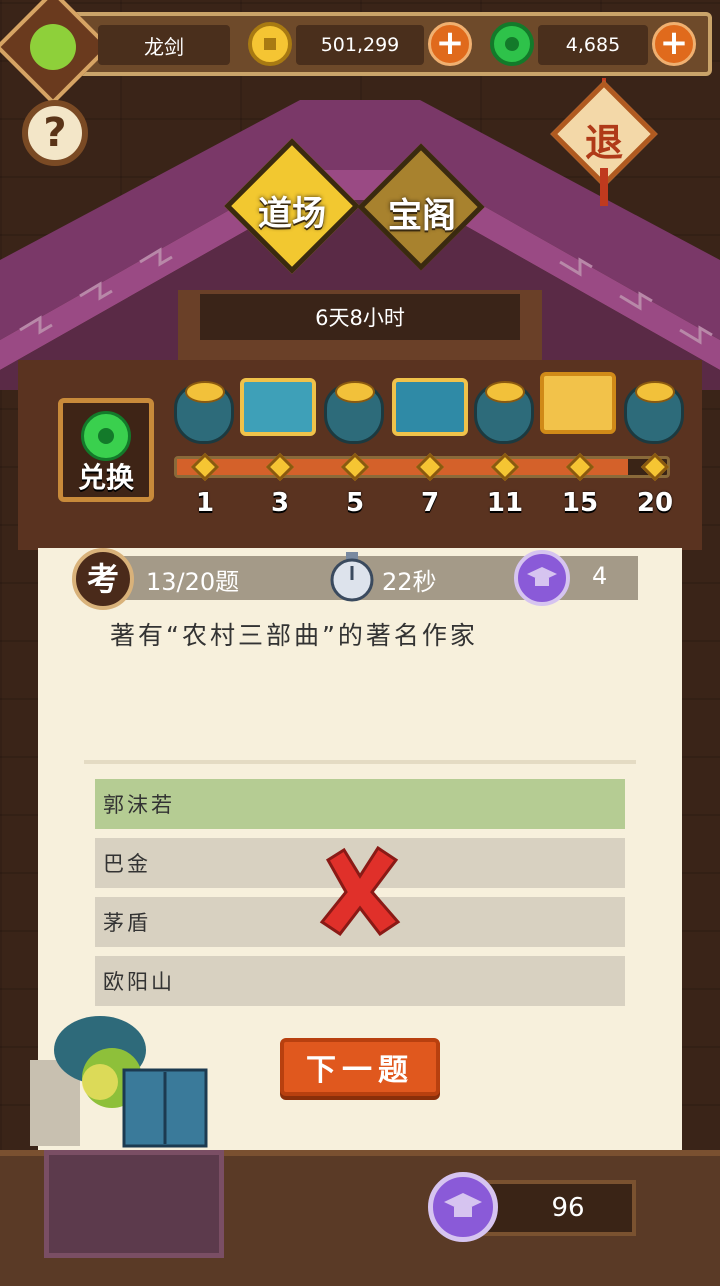  Describe the element at coordinates (352, 577) in the screenshot. I see `stopwatch-icon` at that location.